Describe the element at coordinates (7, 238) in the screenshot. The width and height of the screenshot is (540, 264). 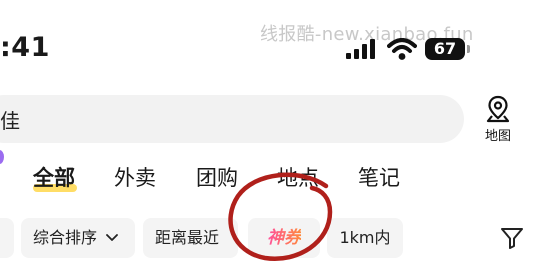
I see `filter-chip-partial` at that location.